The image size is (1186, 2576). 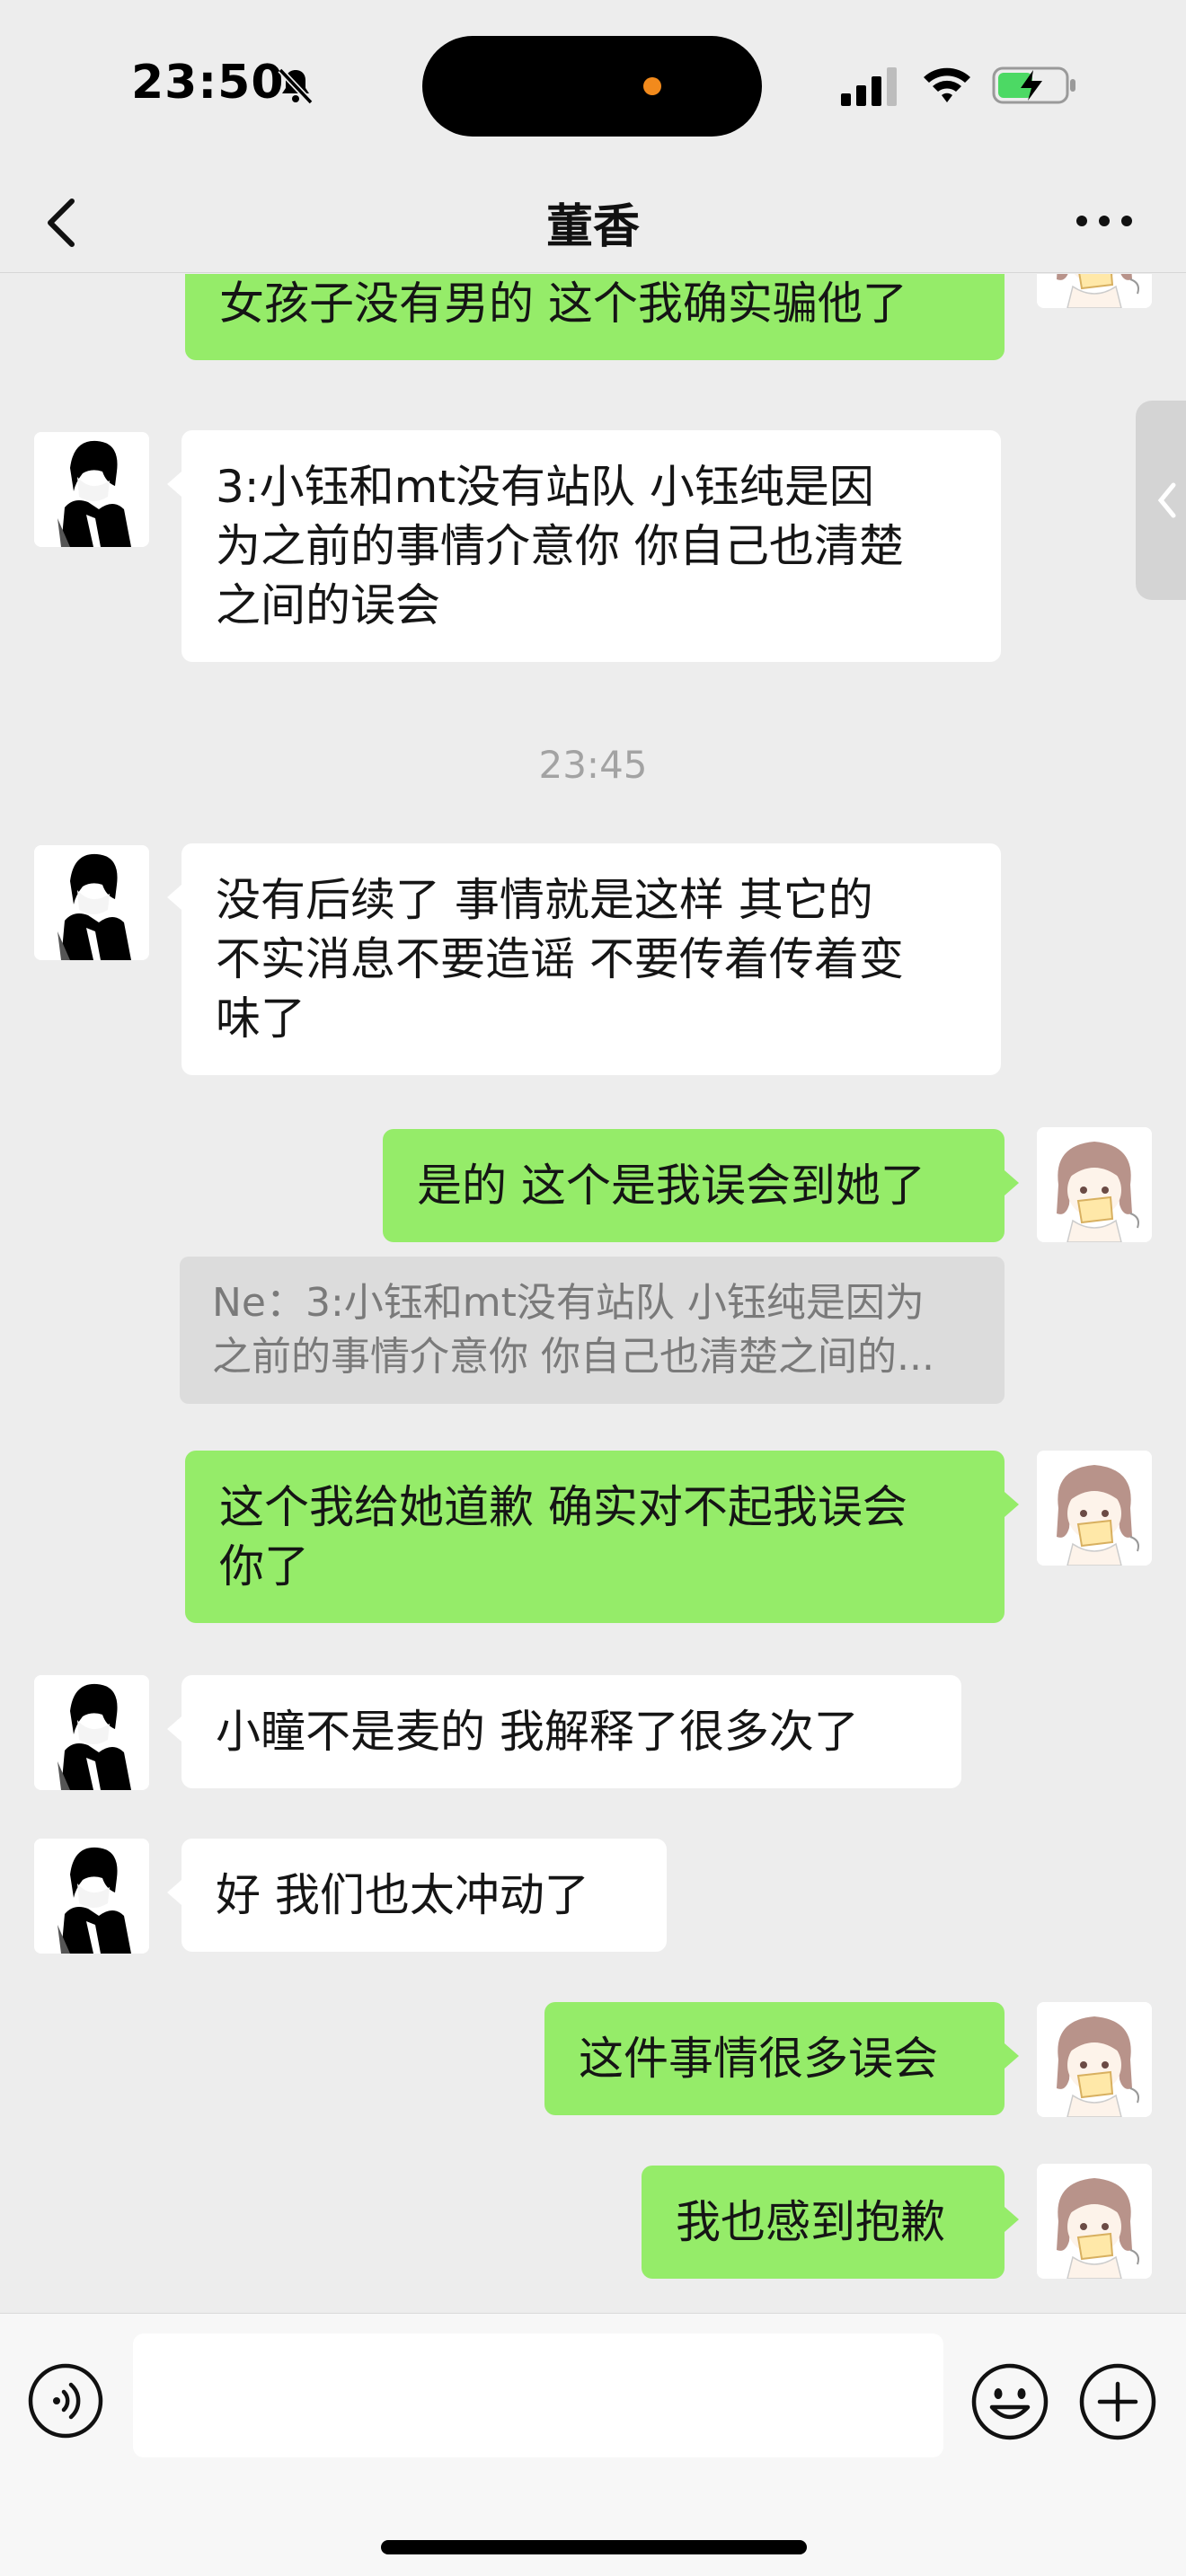 I want to click on more-icon, so click(x=1104, y=221).